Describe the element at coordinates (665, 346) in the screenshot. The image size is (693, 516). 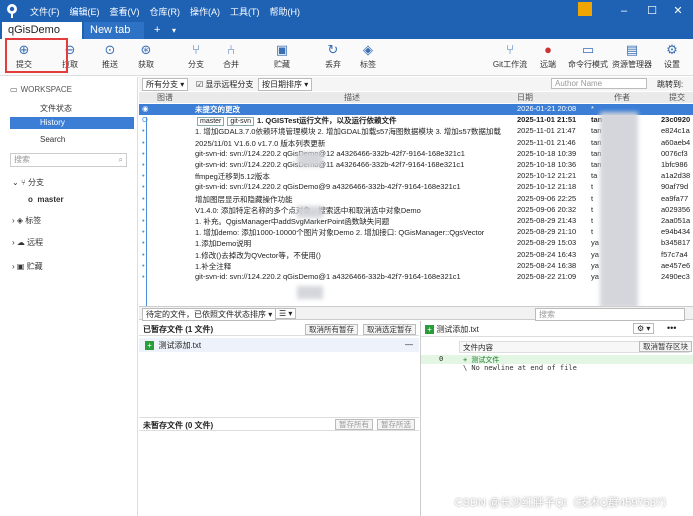
I see `unstage-hunk-button: 取消暂存区块` at that location.